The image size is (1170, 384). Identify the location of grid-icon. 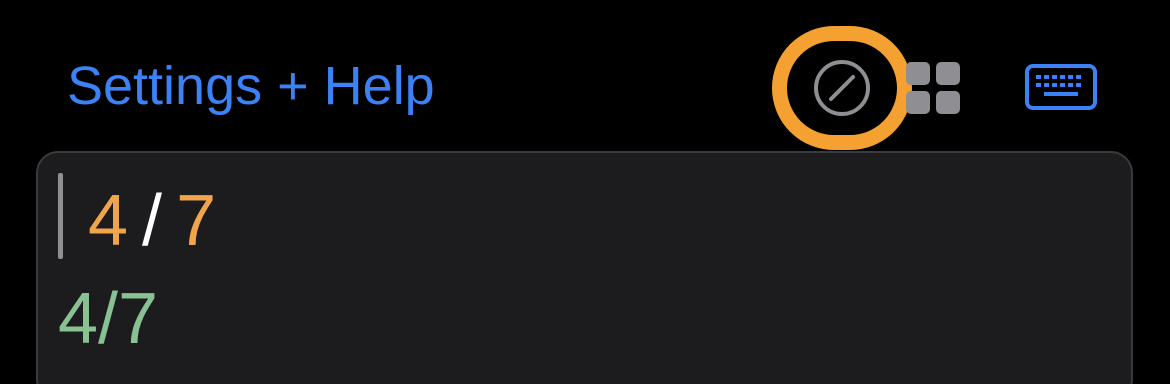
(933, 88).